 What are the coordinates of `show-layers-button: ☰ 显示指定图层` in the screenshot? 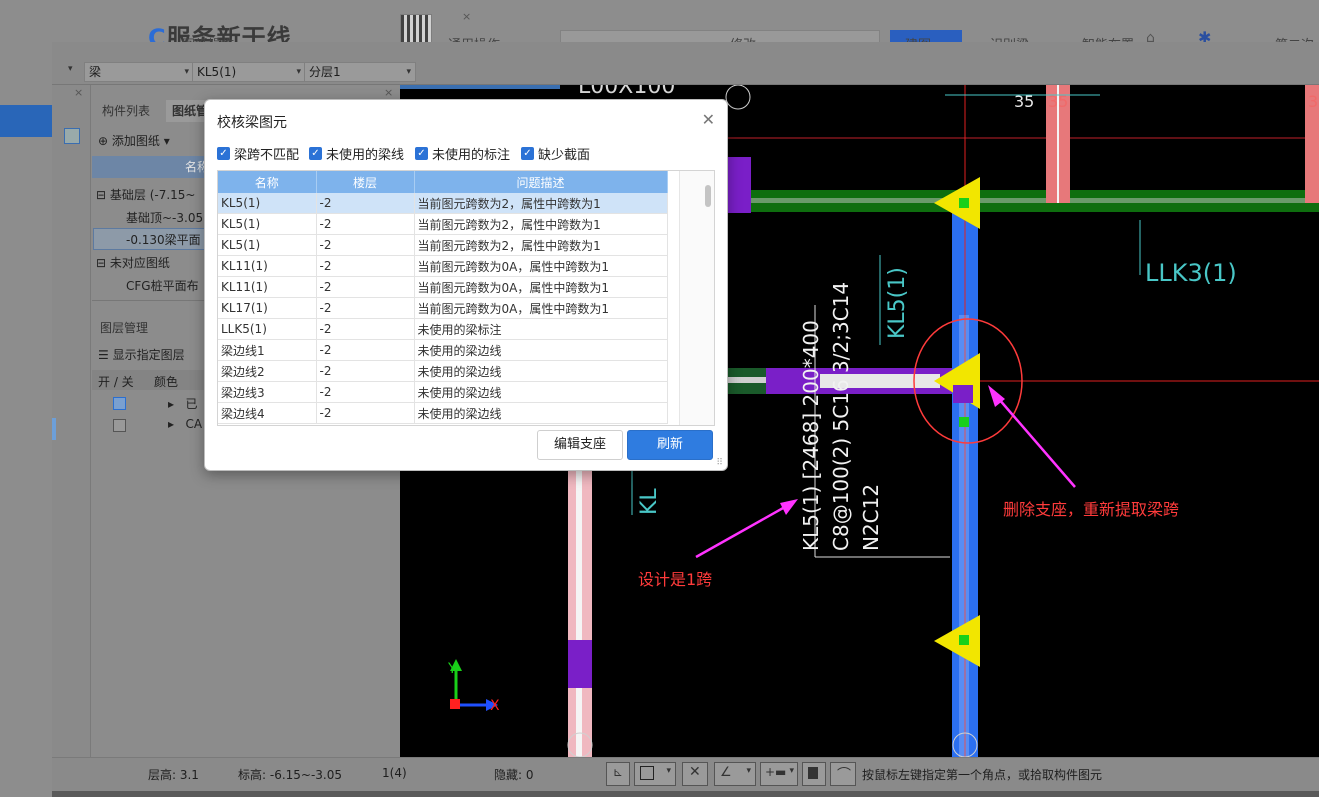 It's located at (141, 354).